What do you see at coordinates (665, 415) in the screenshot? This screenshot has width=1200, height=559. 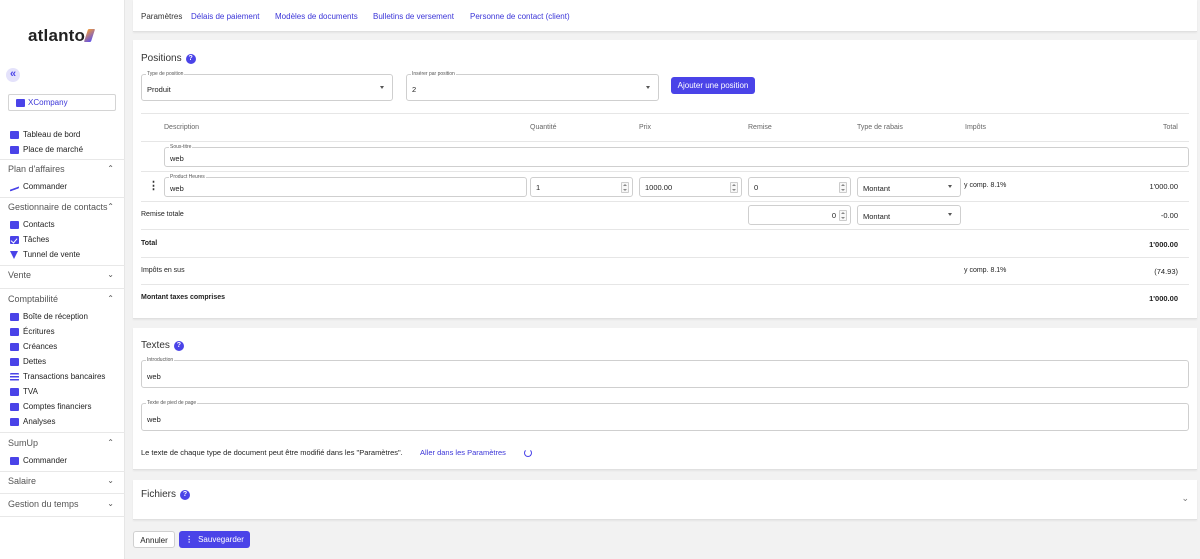 I see `footer-text-field: Texte de pied de page web` at bounding box center [665, 415].